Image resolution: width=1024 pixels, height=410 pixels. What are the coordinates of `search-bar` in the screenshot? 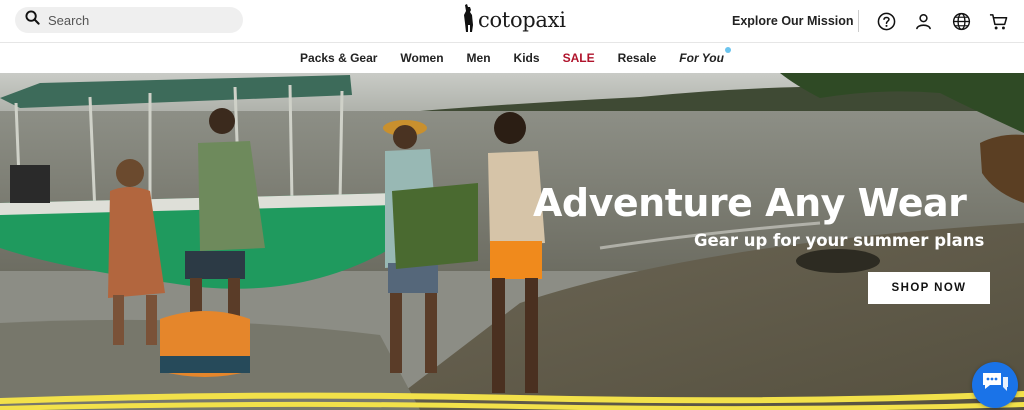 It's located at (129, 20).